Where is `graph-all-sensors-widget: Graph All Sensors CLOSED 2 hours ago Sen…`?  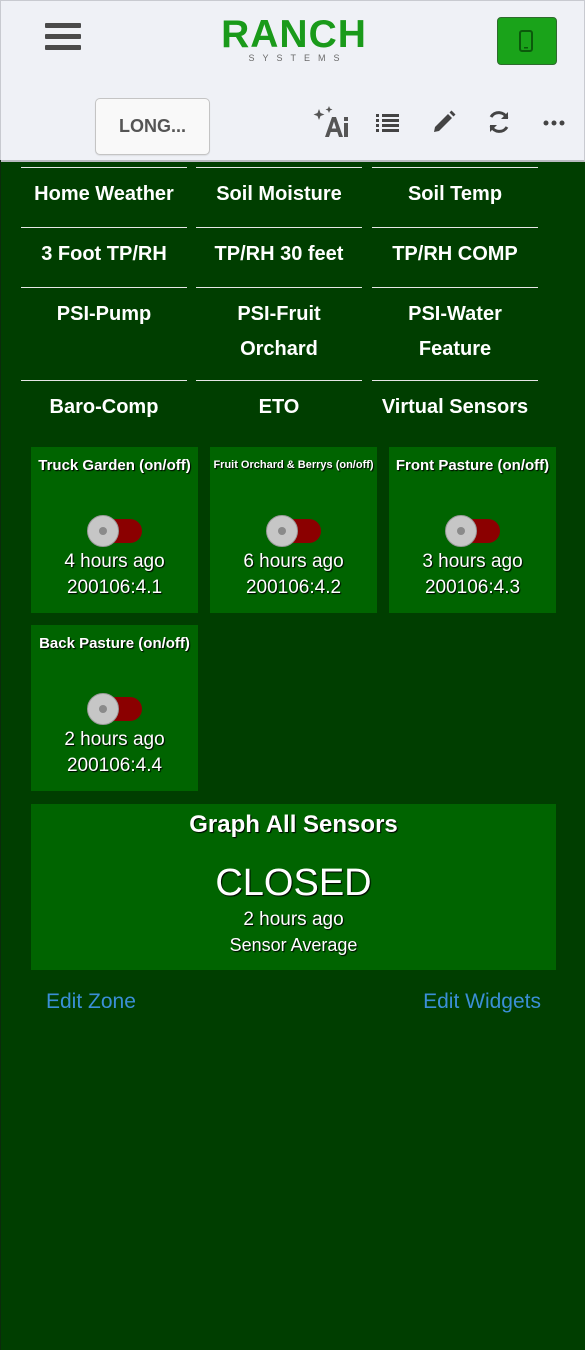
graph-all-sensors-widget: Graph All Sensors CLOSED 2 hours ago Sen… is located at coordinates (293, 887).